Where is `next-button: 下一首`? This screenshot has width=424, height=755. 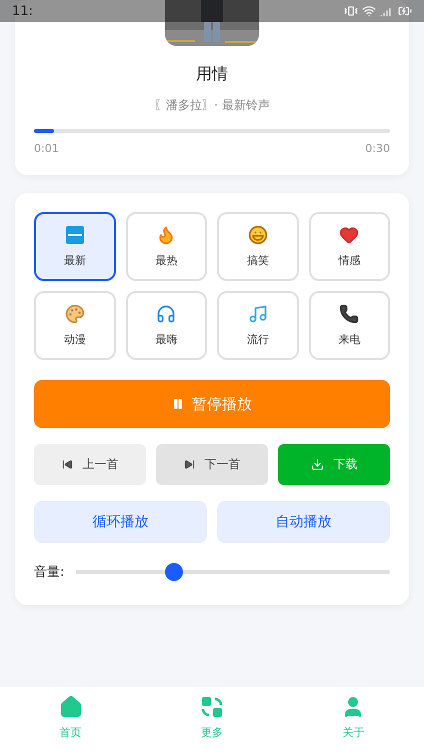
next-button: 下一首 is located at coordinates (212, 464).